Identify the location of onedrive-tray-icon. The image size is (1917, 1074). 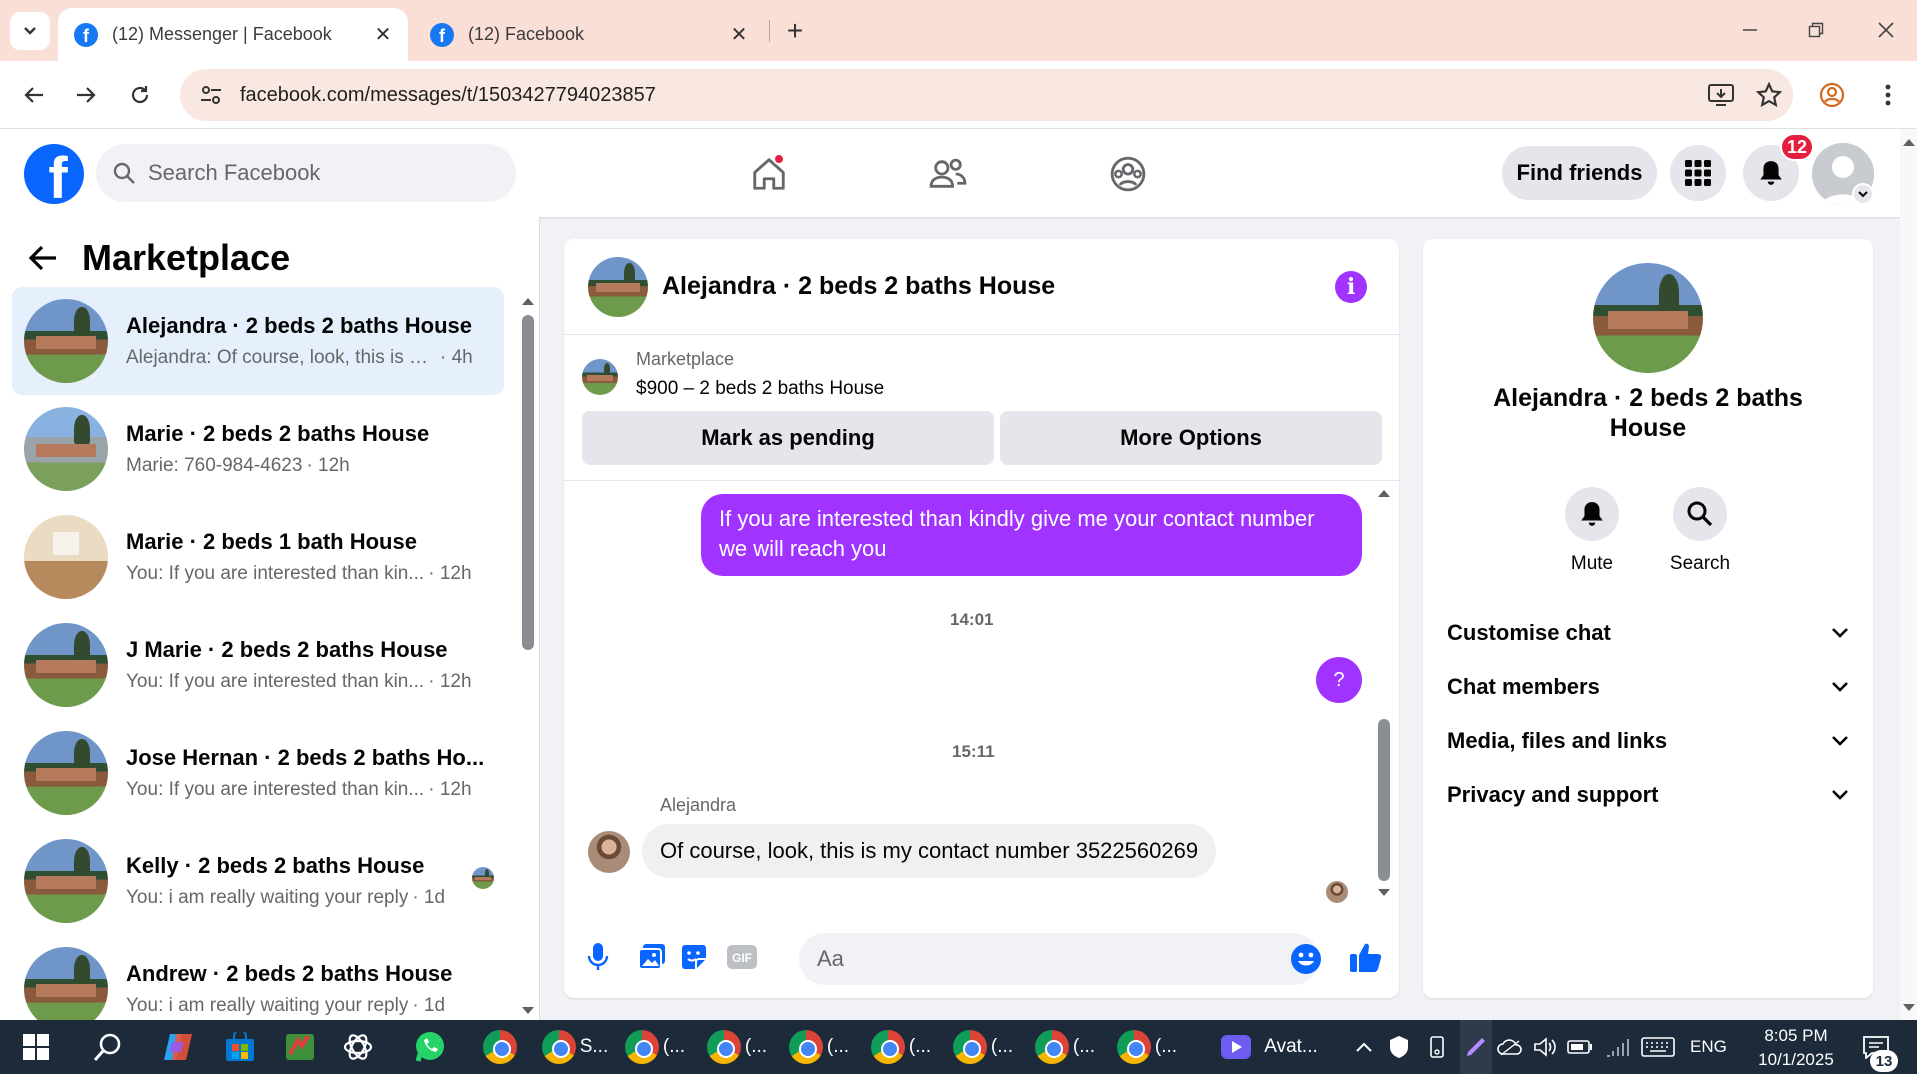
(1510, 1047).